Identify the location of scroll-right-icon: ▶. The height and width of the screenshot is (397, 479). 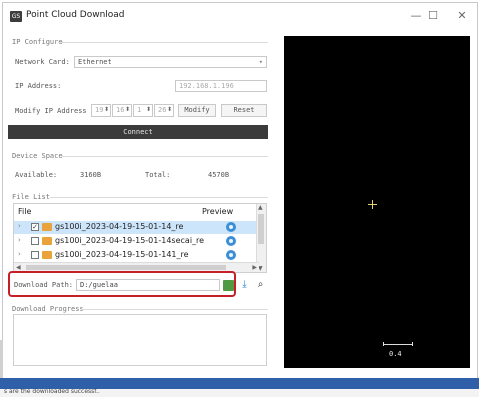
(254, 267).